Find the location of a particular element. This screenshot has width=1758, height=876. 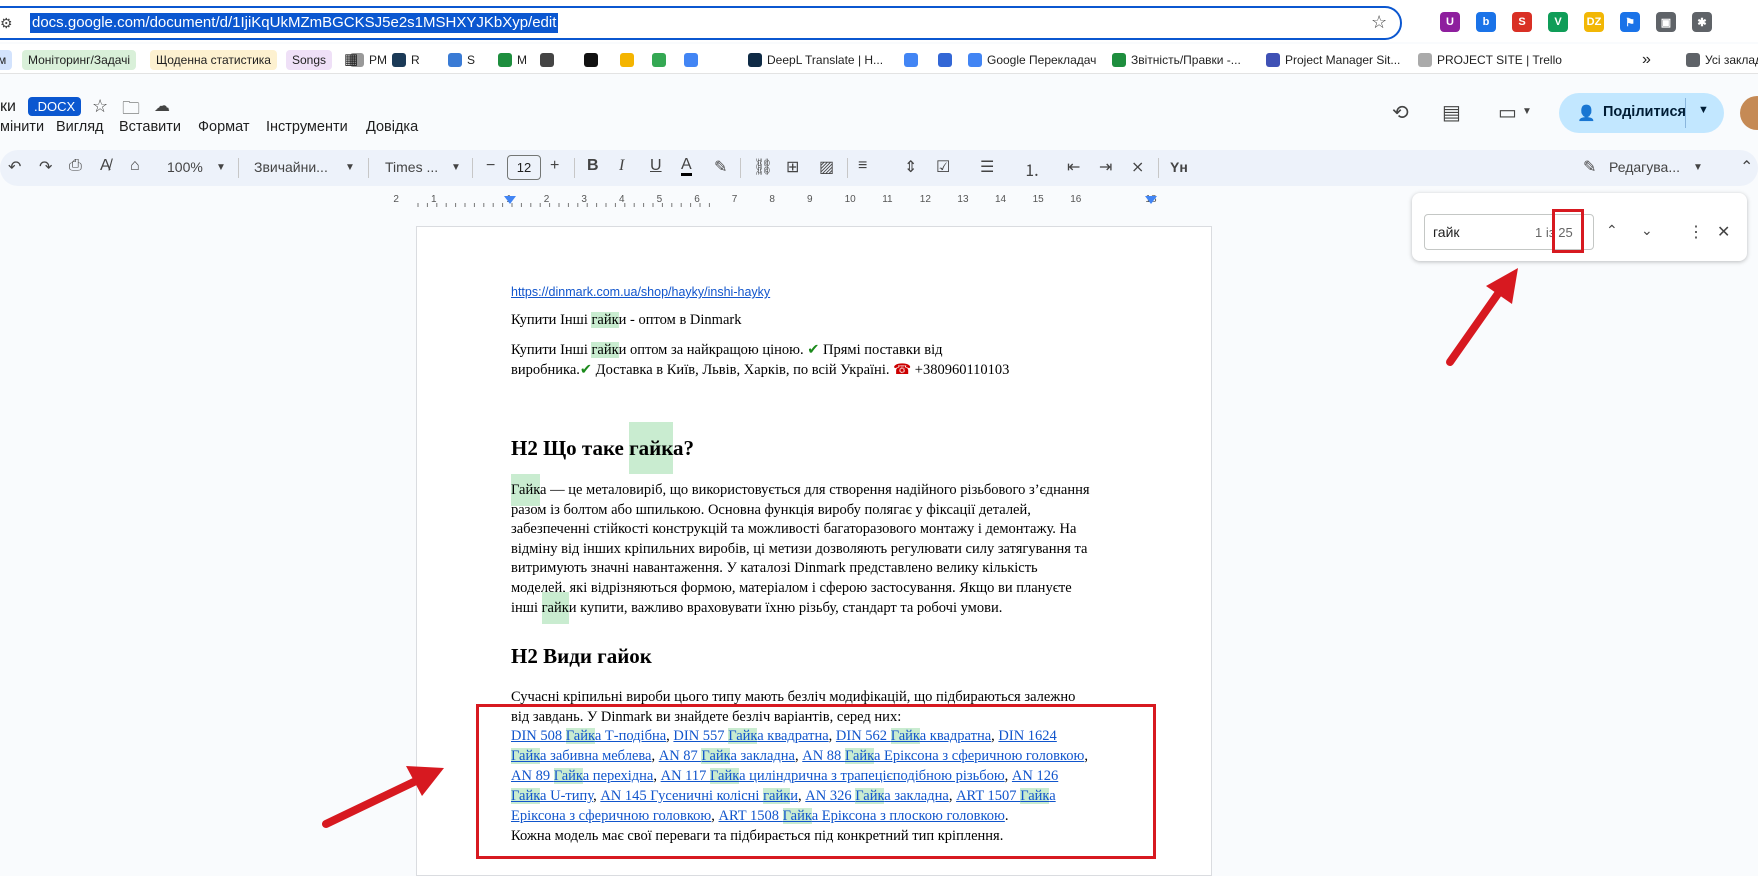

bookmarks-more-icon: » is located at coordinates (1646, 60).